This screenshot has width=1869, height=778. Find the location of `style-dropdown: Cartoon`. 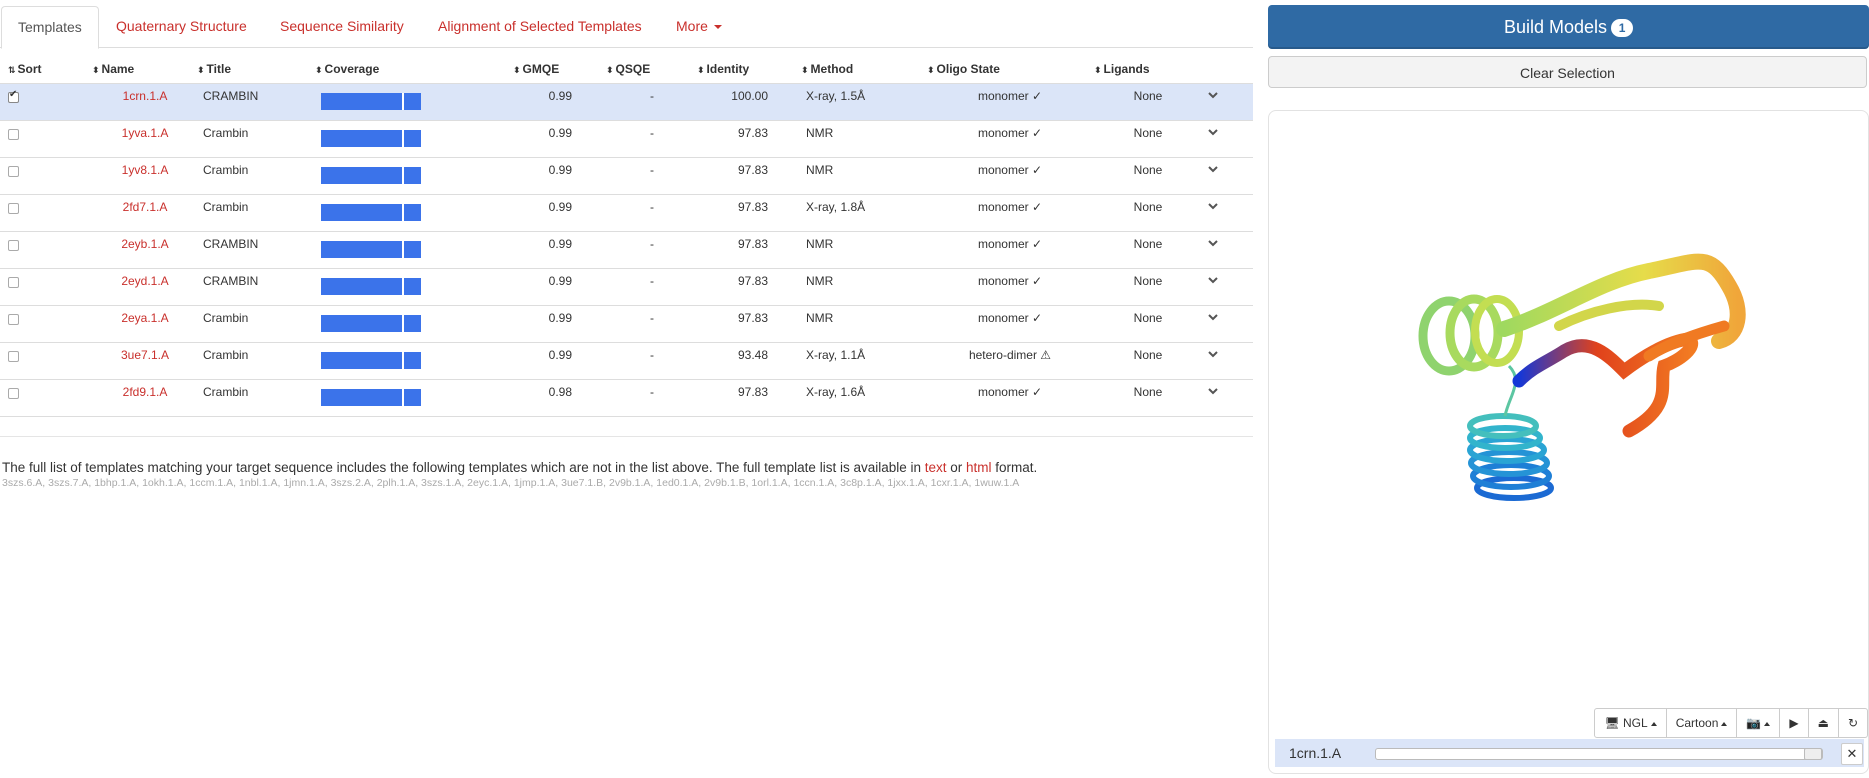

style-dropdown: Cartoon is located at coordinates (1701, 723).